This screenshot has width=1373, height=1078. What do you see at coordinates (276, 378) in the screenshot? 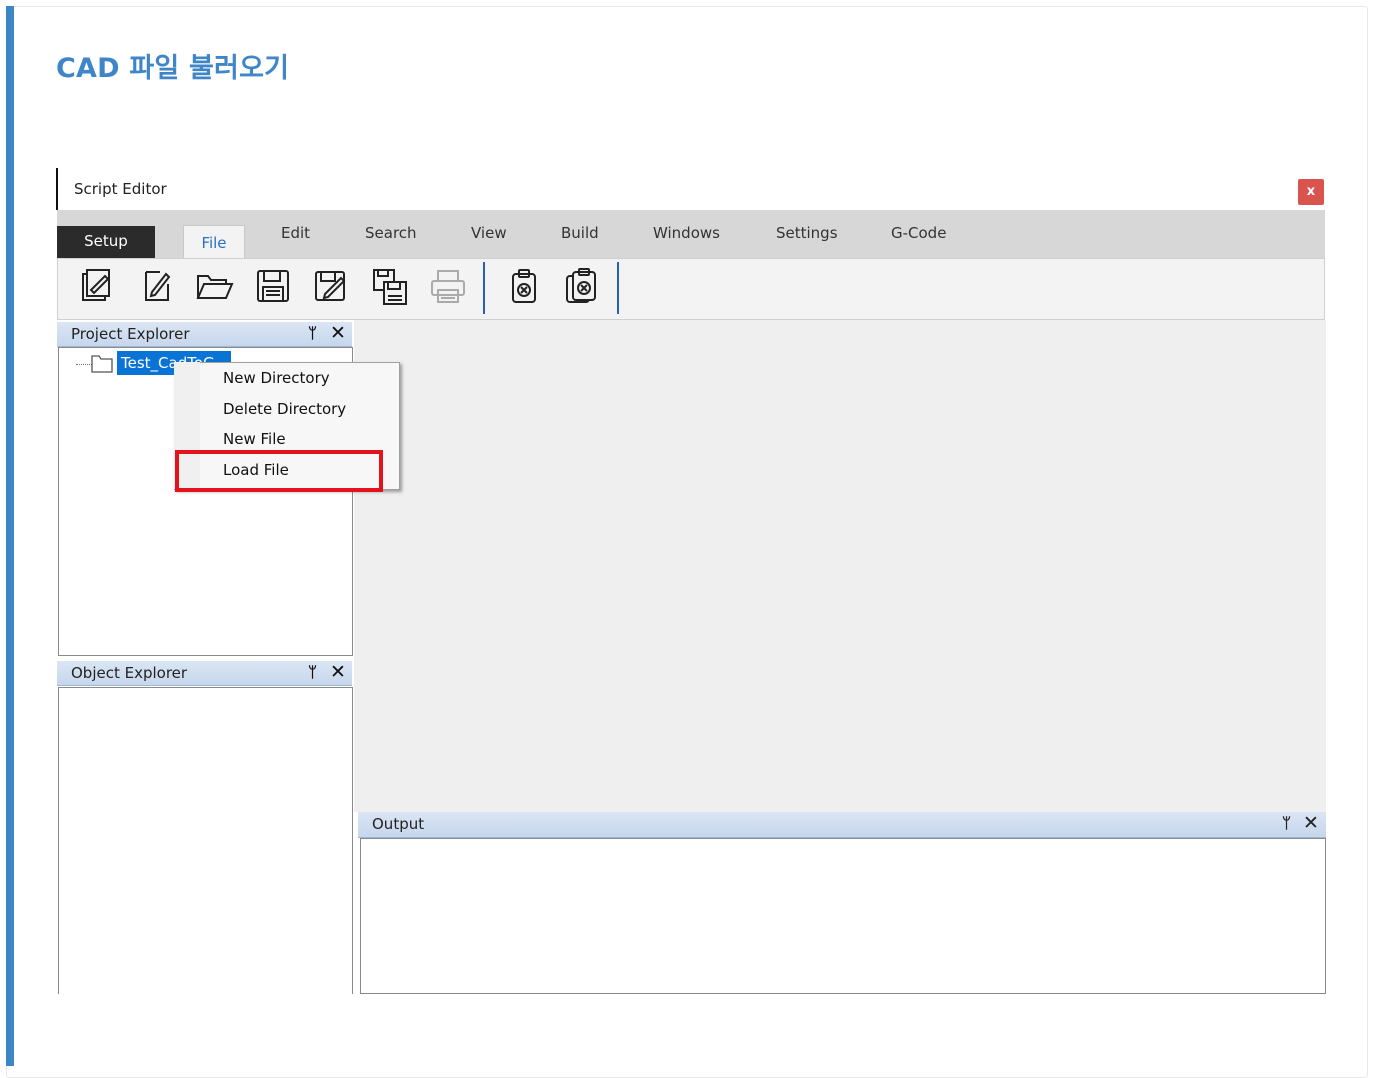
I see `context-new-directory: New Directory` at bounding box center [276, 378].